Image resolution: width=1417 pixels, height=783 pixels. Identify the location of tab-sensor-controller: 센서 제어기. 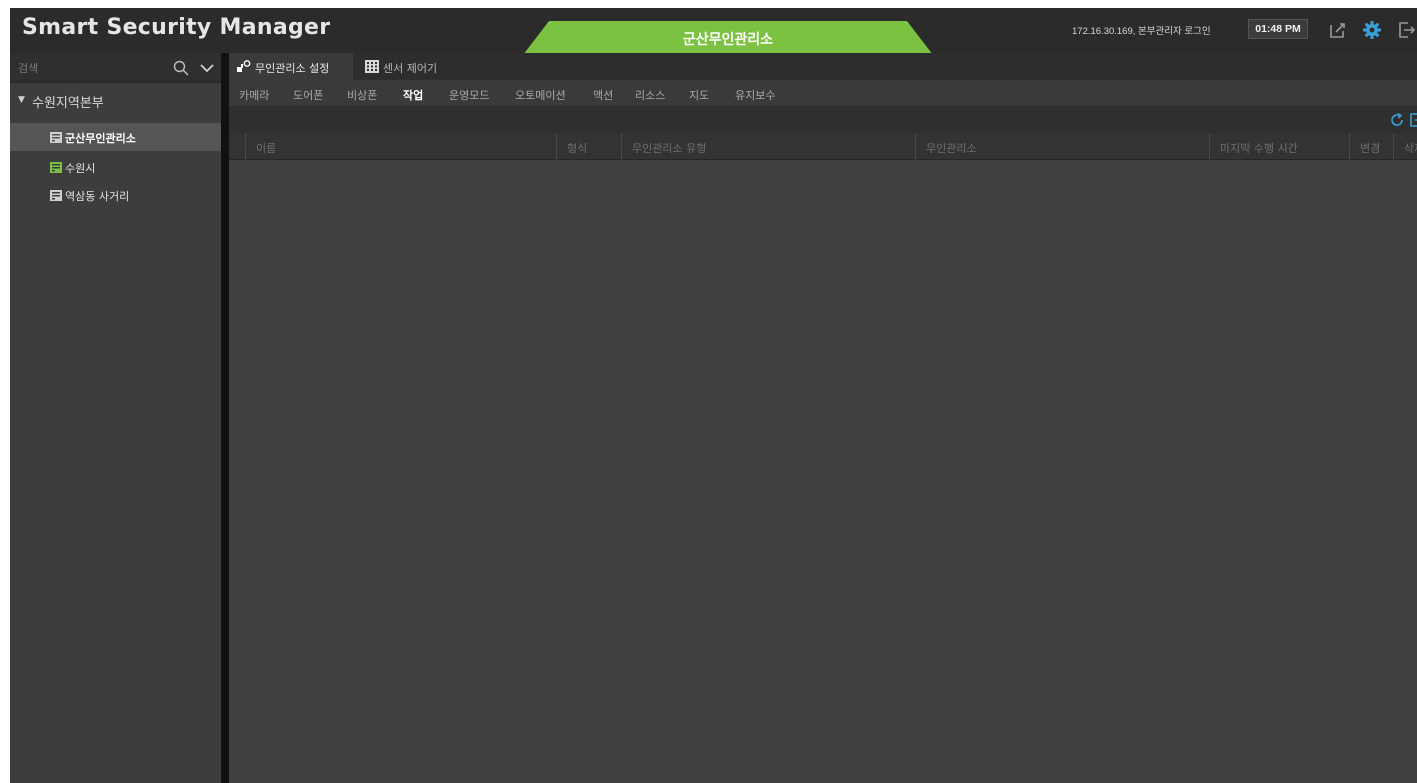
(407, 66).